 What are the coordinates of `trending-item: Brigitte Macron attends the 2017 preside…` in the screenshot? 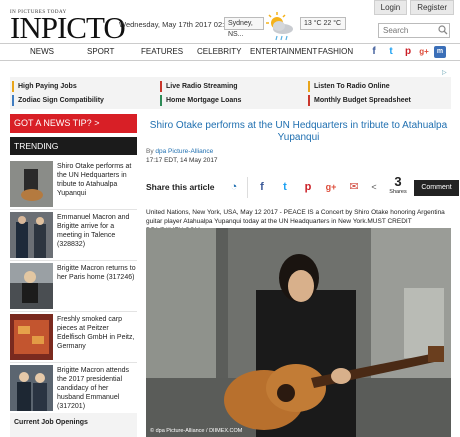 It's located at (73, 388).